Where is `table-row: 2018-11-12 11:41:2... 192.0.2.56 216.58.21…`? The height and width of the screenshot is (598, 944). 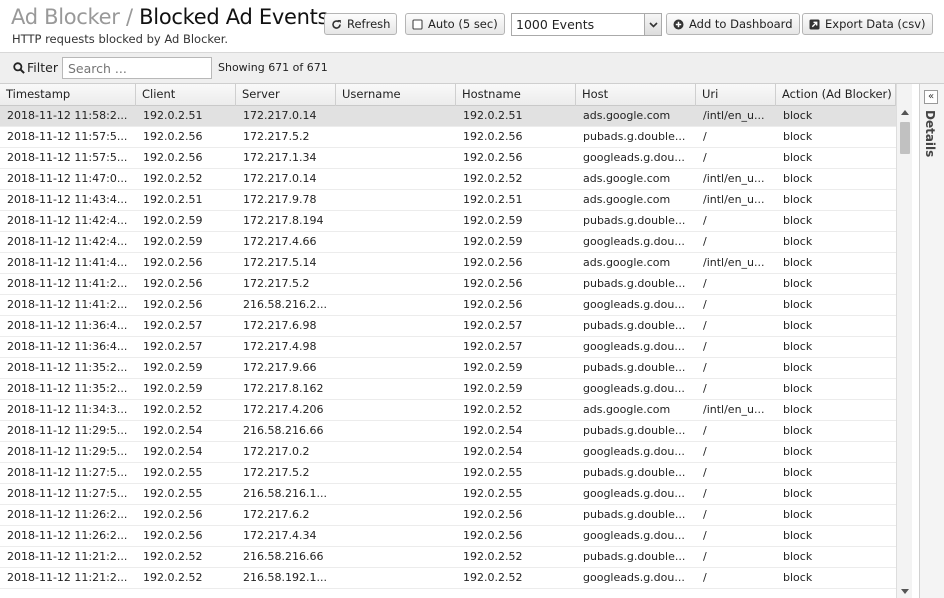 table-row: 2018-11-12 11:41:2... 192.0.2.56 216.58.21… is located at coordinates (448, 305).